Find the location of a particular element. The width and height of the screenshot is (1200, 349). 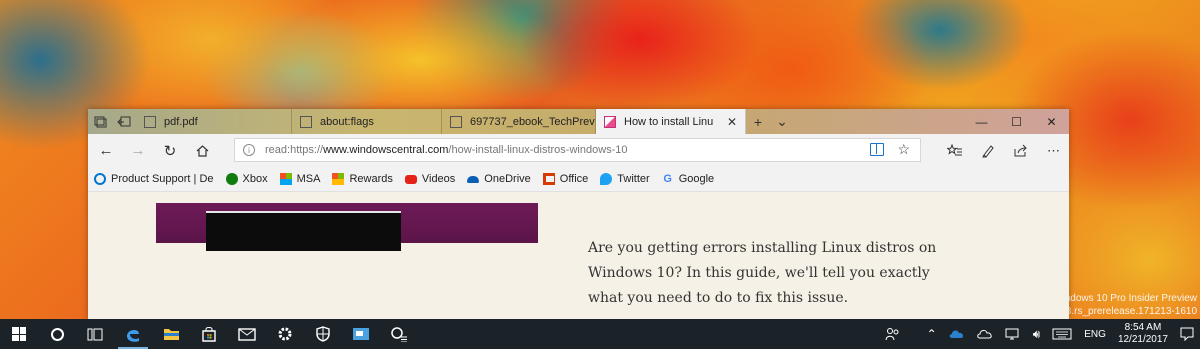

favorite-office: Office is located at coordinates (565, 179).